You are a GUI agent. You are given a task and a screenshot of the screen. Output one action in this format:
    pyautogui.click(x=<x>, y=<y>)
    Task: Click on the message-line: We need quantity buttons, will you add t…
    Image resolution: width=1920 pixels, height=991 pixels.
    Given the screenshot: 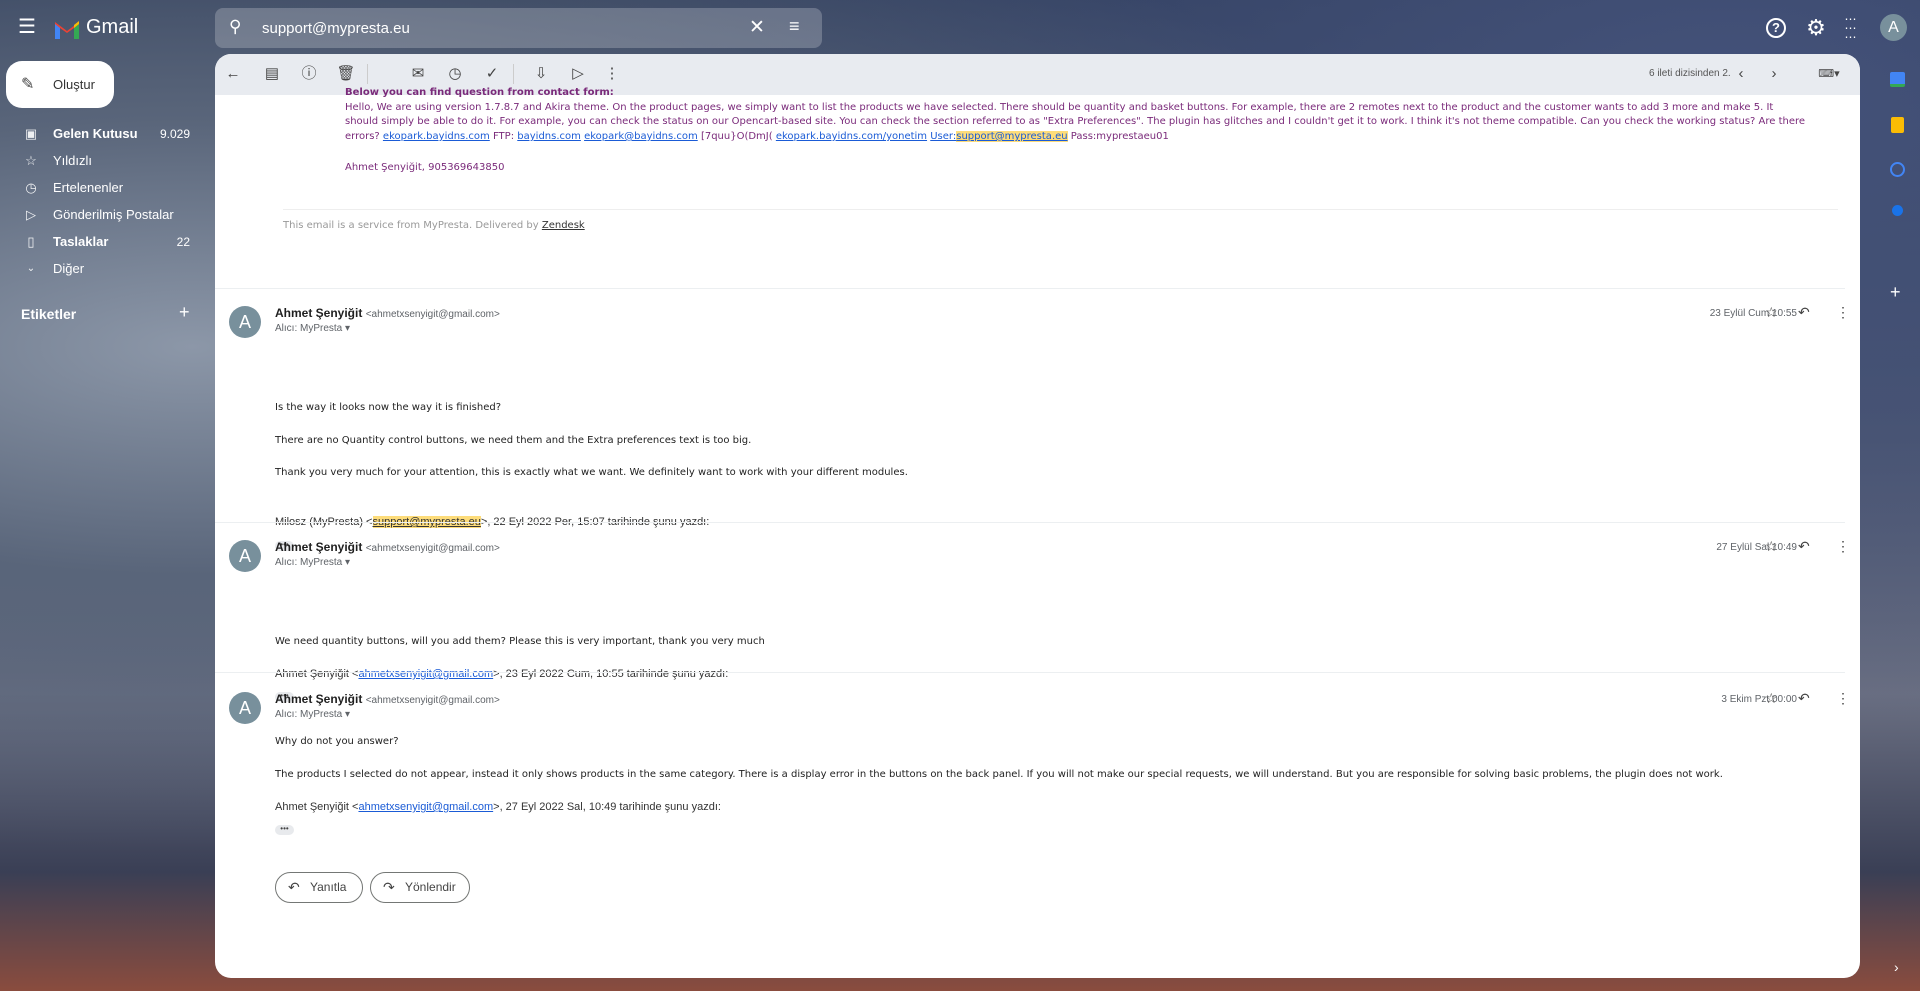 What is the action you would take?
    pyautogui.click(x=520, y=641)
    